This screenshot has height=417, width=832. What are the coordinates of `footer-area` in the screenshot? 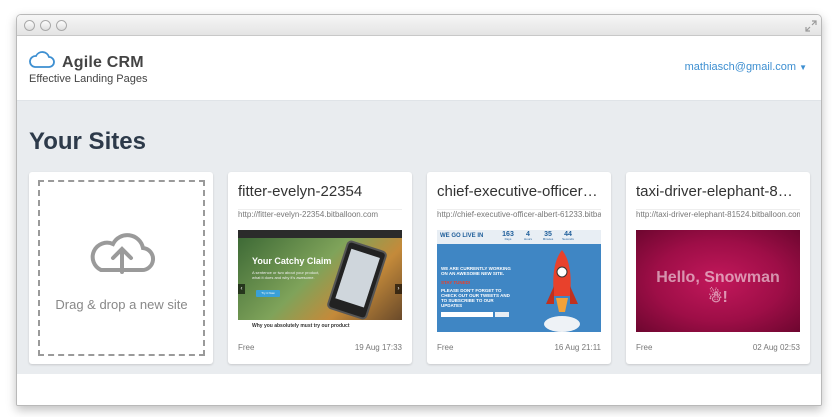 It's located at (419, 389).